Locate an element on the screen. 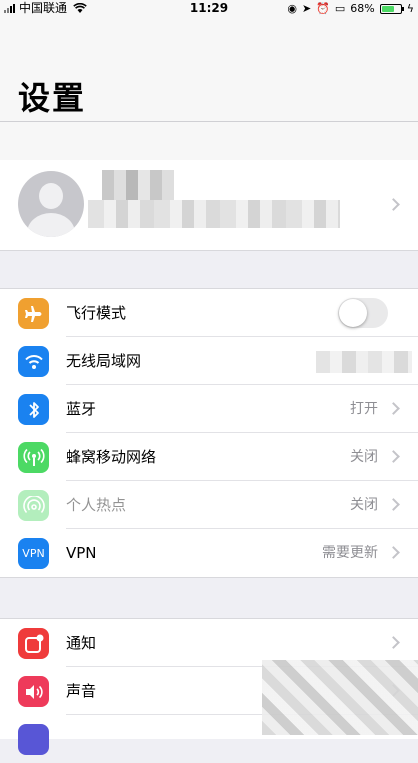  sound-icon is located at coordinates (33, 691).